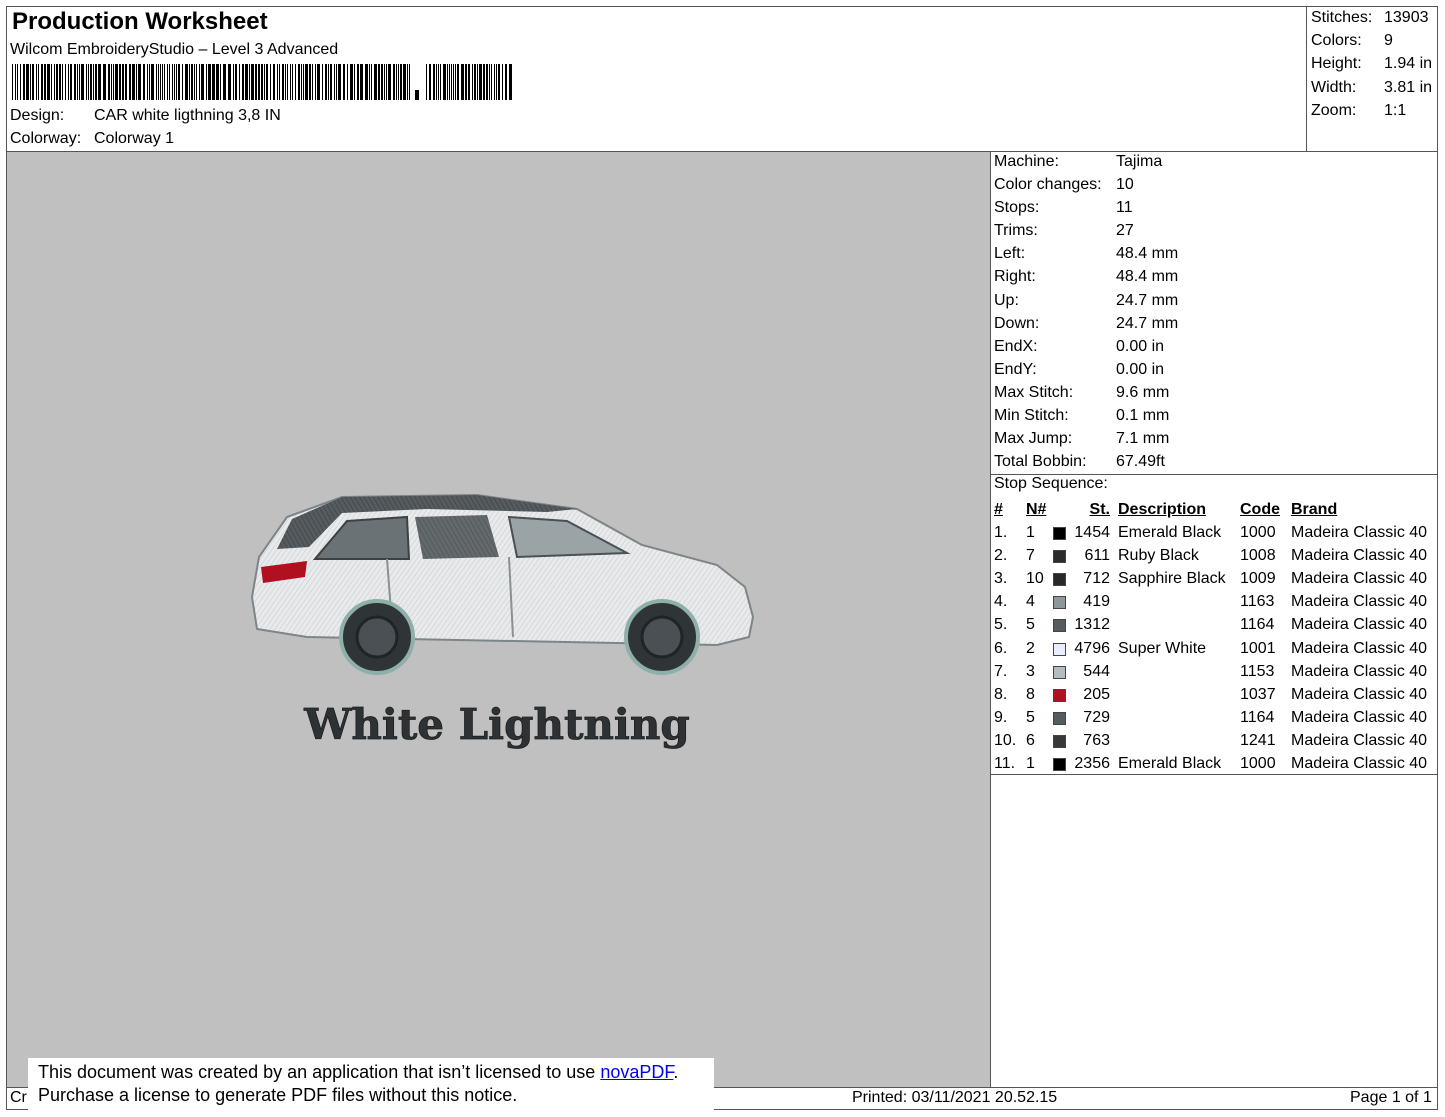 This screenshot has height=1117, width=1445. Describe the element at coordinates (1372, 87) in the screenshot. I see `stat-width: Width: 3.81 in` at that location.